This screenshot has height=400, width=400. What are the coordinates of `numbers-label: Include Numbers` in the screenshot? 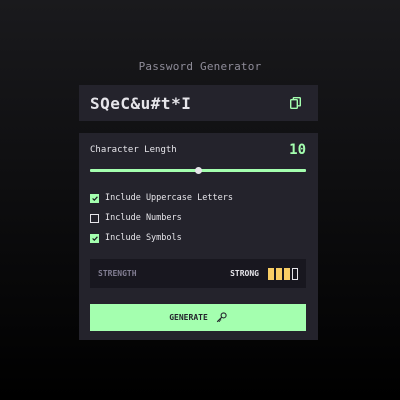 It's located at (143, 218).